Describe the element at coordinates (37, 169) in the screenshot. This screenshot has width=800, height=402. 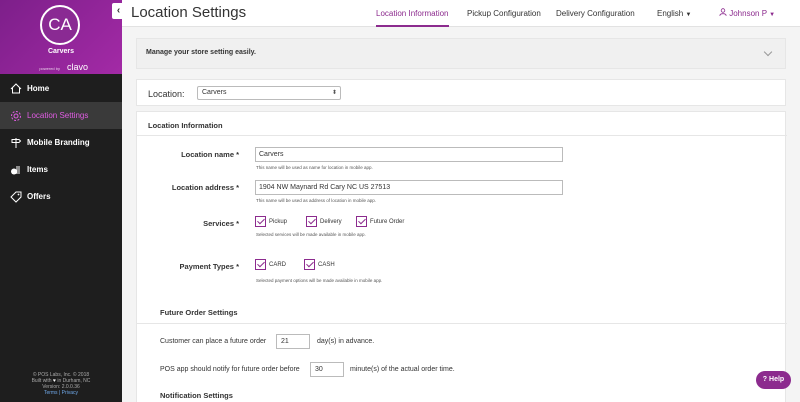
I see `sidebar-item-label: Items` at that location.